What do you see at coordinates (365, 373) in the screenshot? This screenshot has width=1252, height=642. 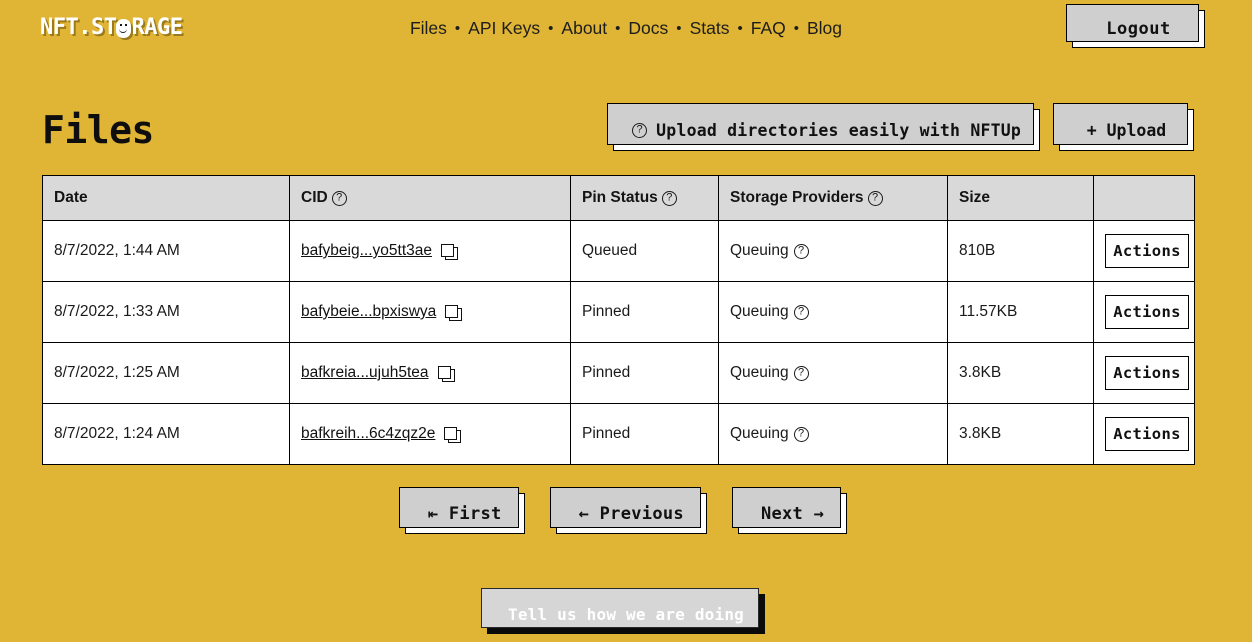 I see `cid-link: bafkreia...ujuh5tea` at bounding box center [365, 373].